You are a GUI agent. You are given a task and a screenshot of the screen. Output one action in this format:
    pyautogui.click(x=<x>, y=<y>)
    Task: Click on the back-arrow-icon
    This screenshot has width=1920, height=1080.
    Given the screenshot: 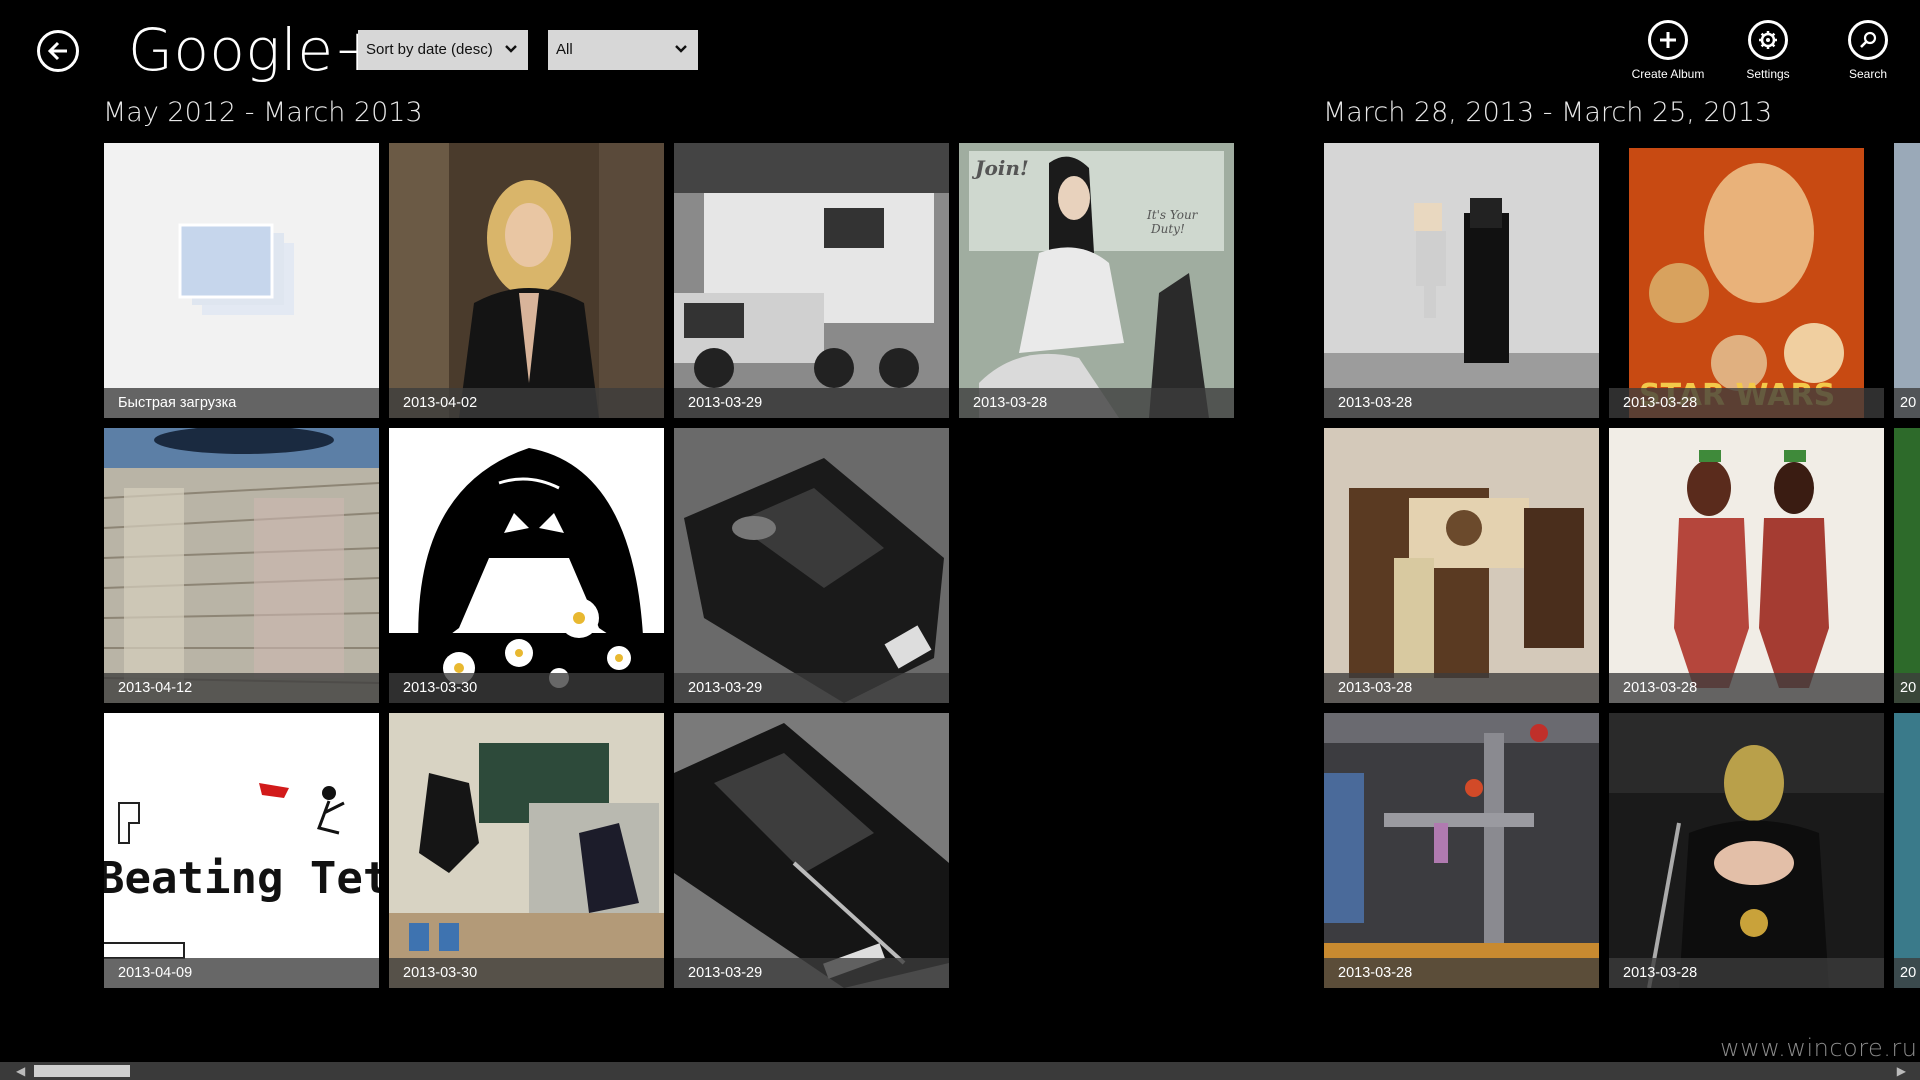 What is the action you would take?
    pyautogui.click(x=57, y=51)
    